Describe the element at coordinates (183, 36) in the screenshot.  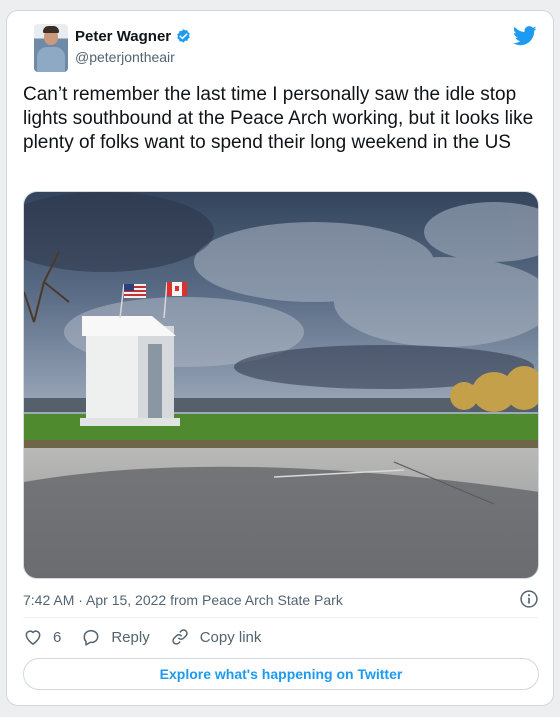
I see `verified-badge-icon` at that location.